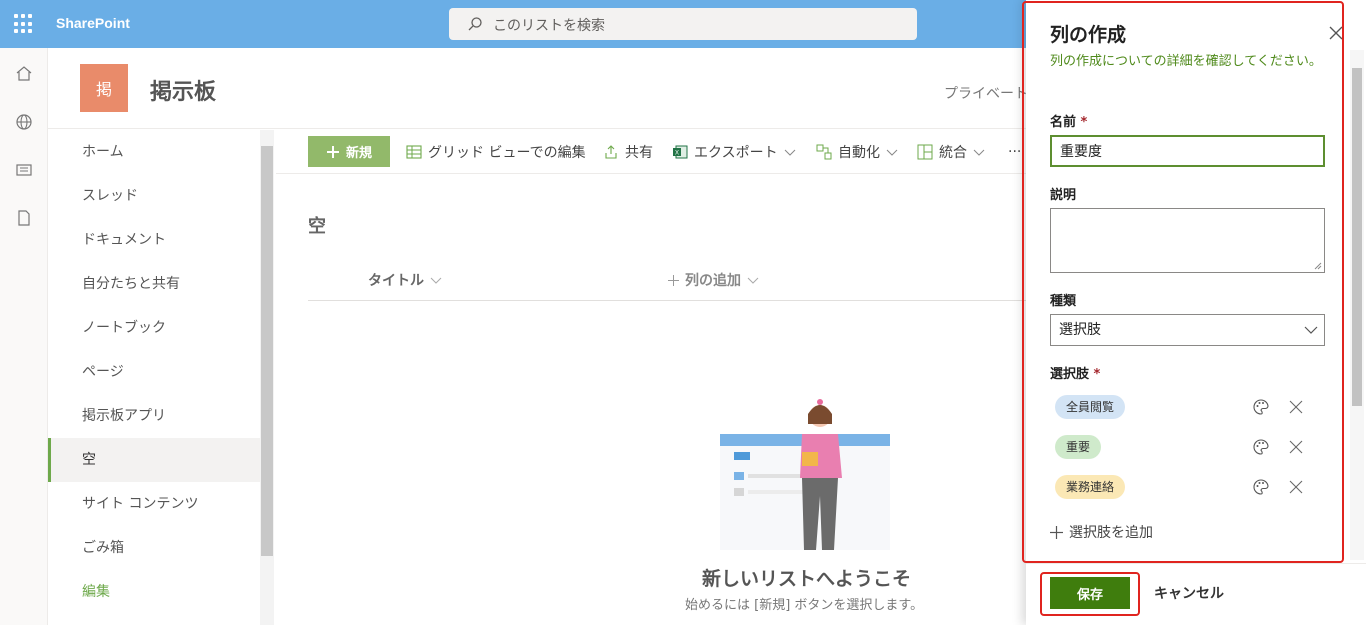 This screenshot has width=1366, height=625. What do you see at coordinates (154, 548) in the screenshot?
I see `nav-item-recycle-bin: ごみ箱` at bounding box center [154, 548].